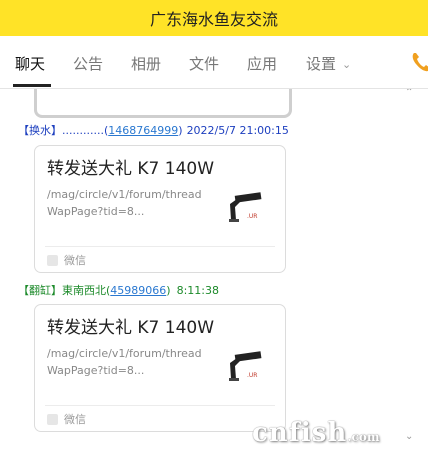  I want to click on sender-id-link: 1468764999, so click(143, 130).